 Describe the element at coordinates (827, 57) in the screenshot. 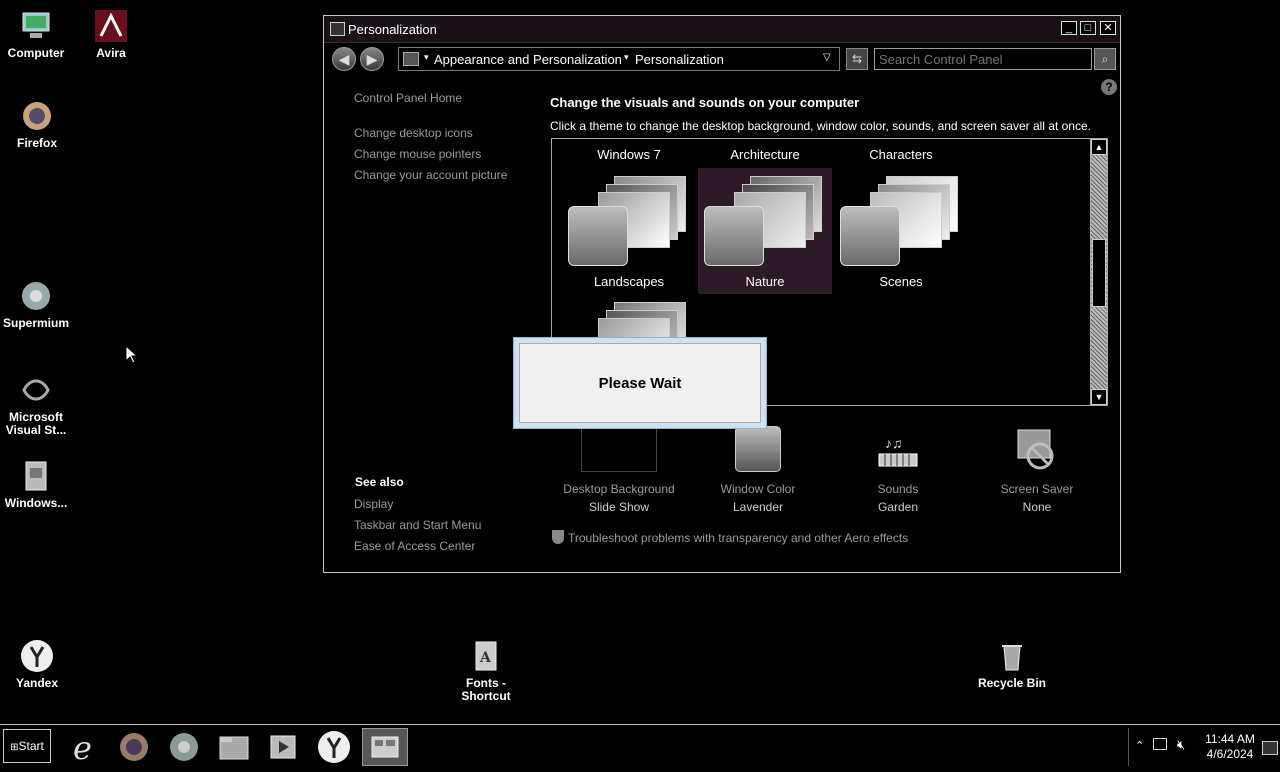

I see `address-dropdown-icon: ▽` at that location.